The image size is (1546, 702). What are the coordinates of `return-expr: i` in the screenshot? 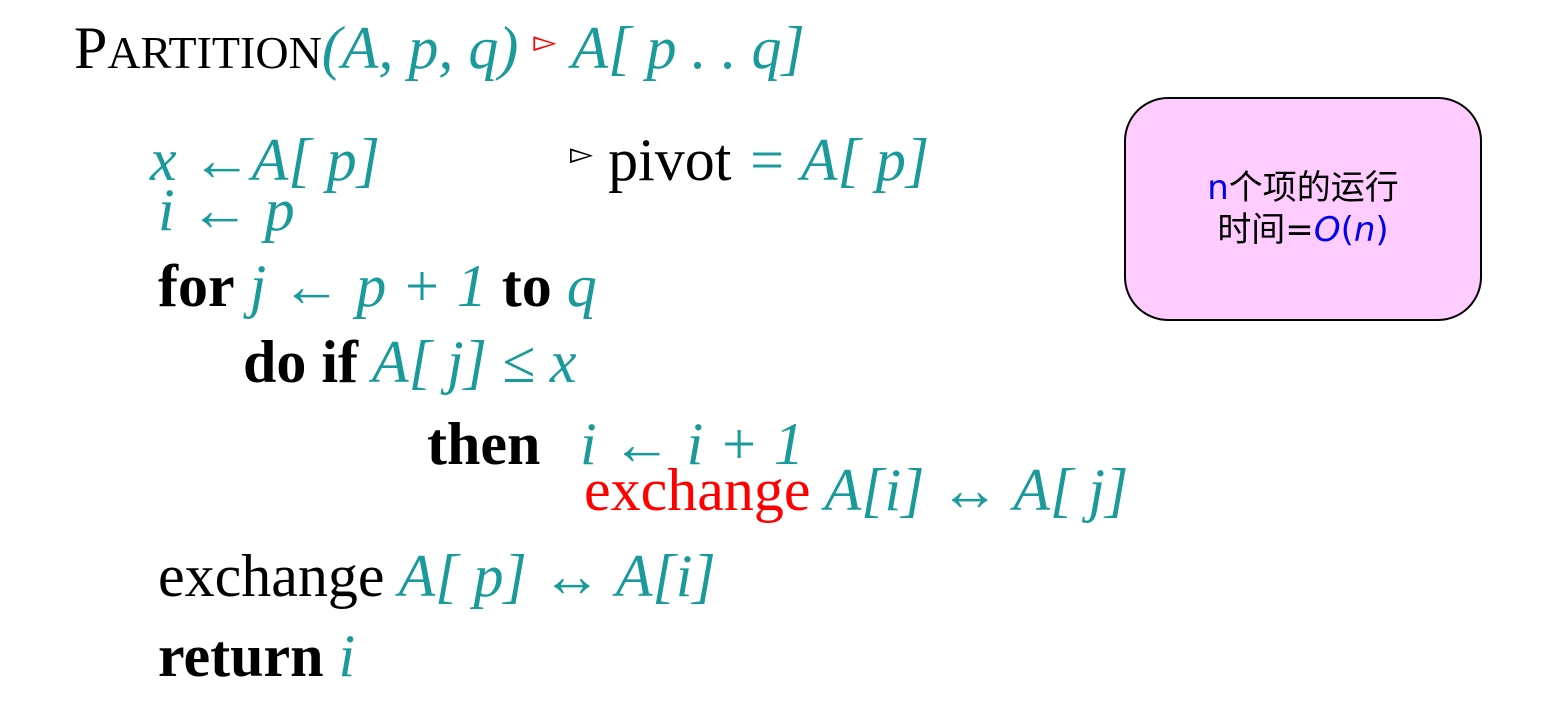 It's located at (339, 656).